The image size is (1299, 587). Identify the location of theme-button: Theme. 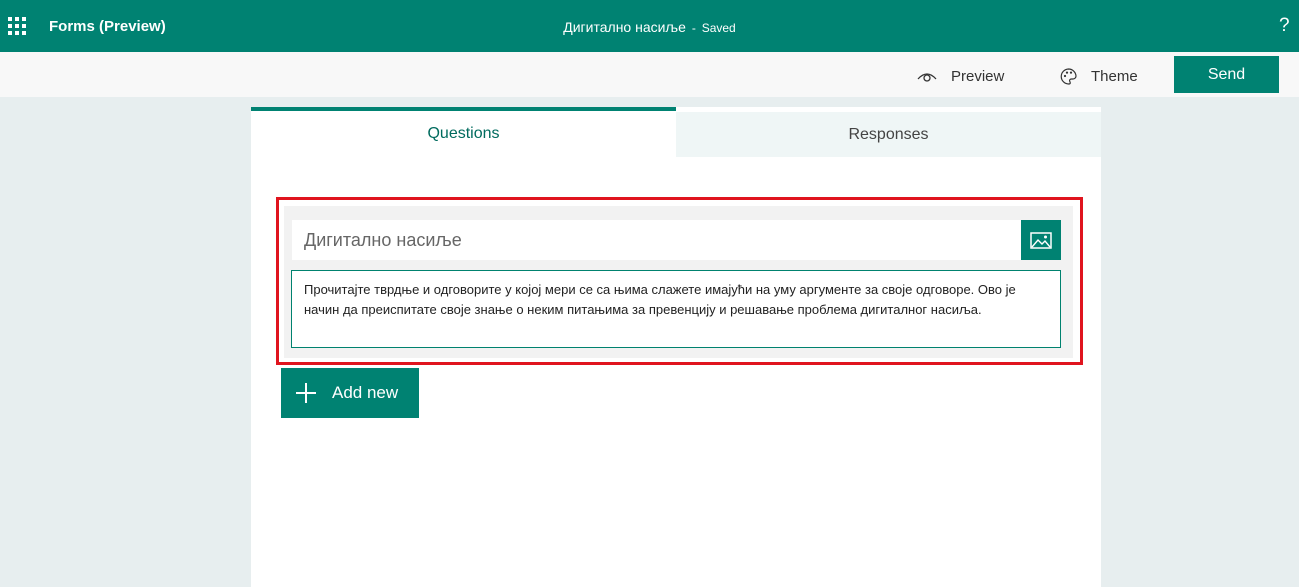
(1099, 76).